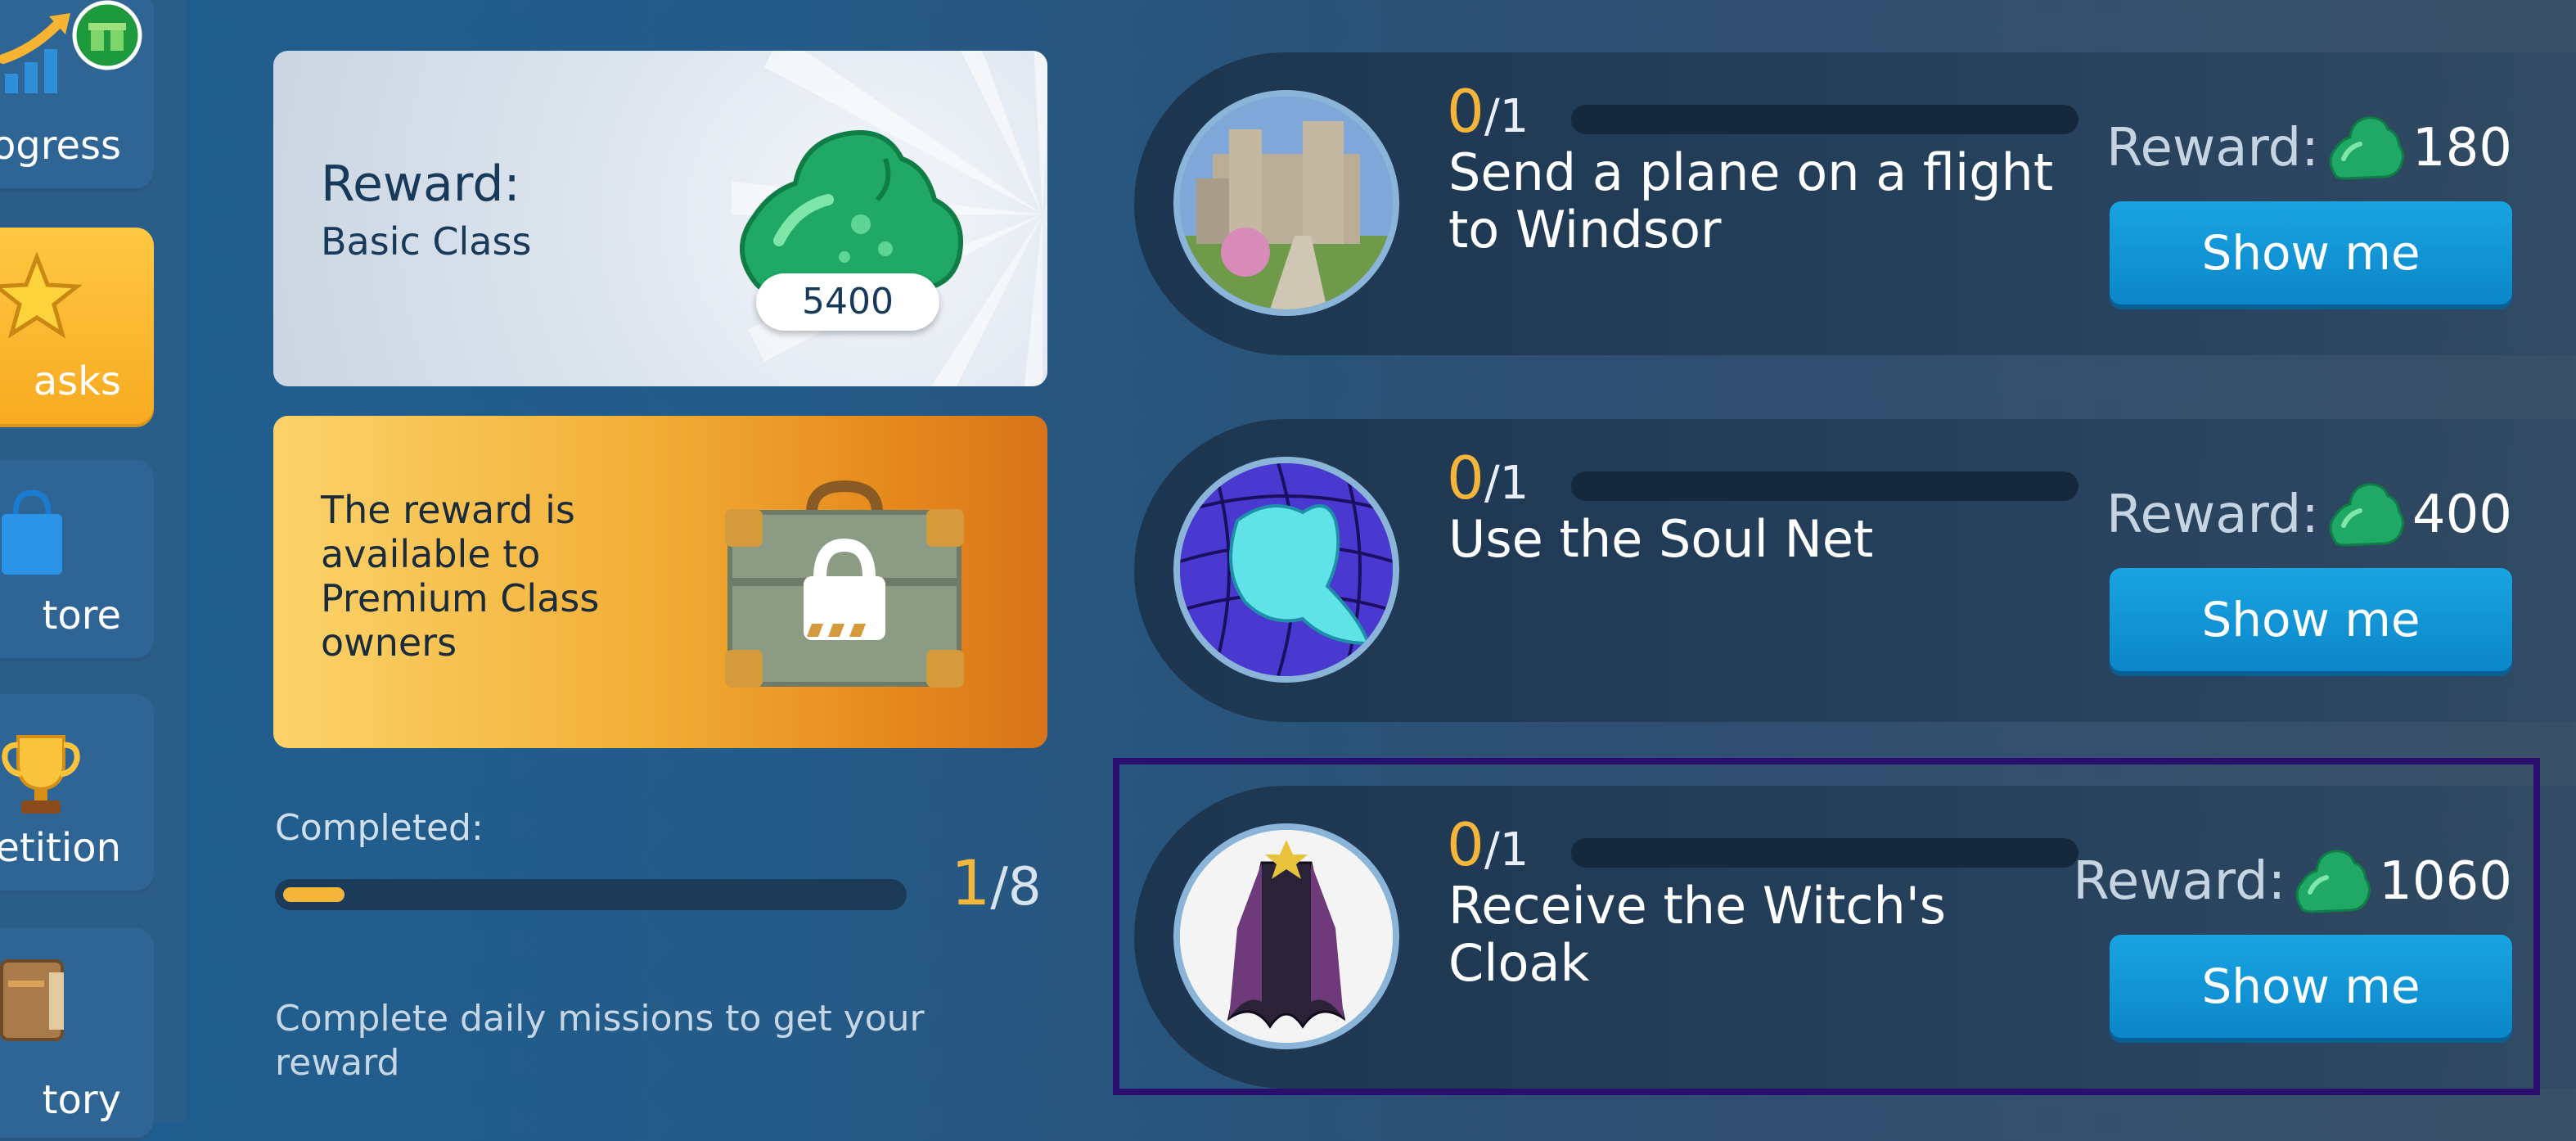 This screenshot has height=1141, width=2576. I want to click on trophy-icon, so click(41, 774).